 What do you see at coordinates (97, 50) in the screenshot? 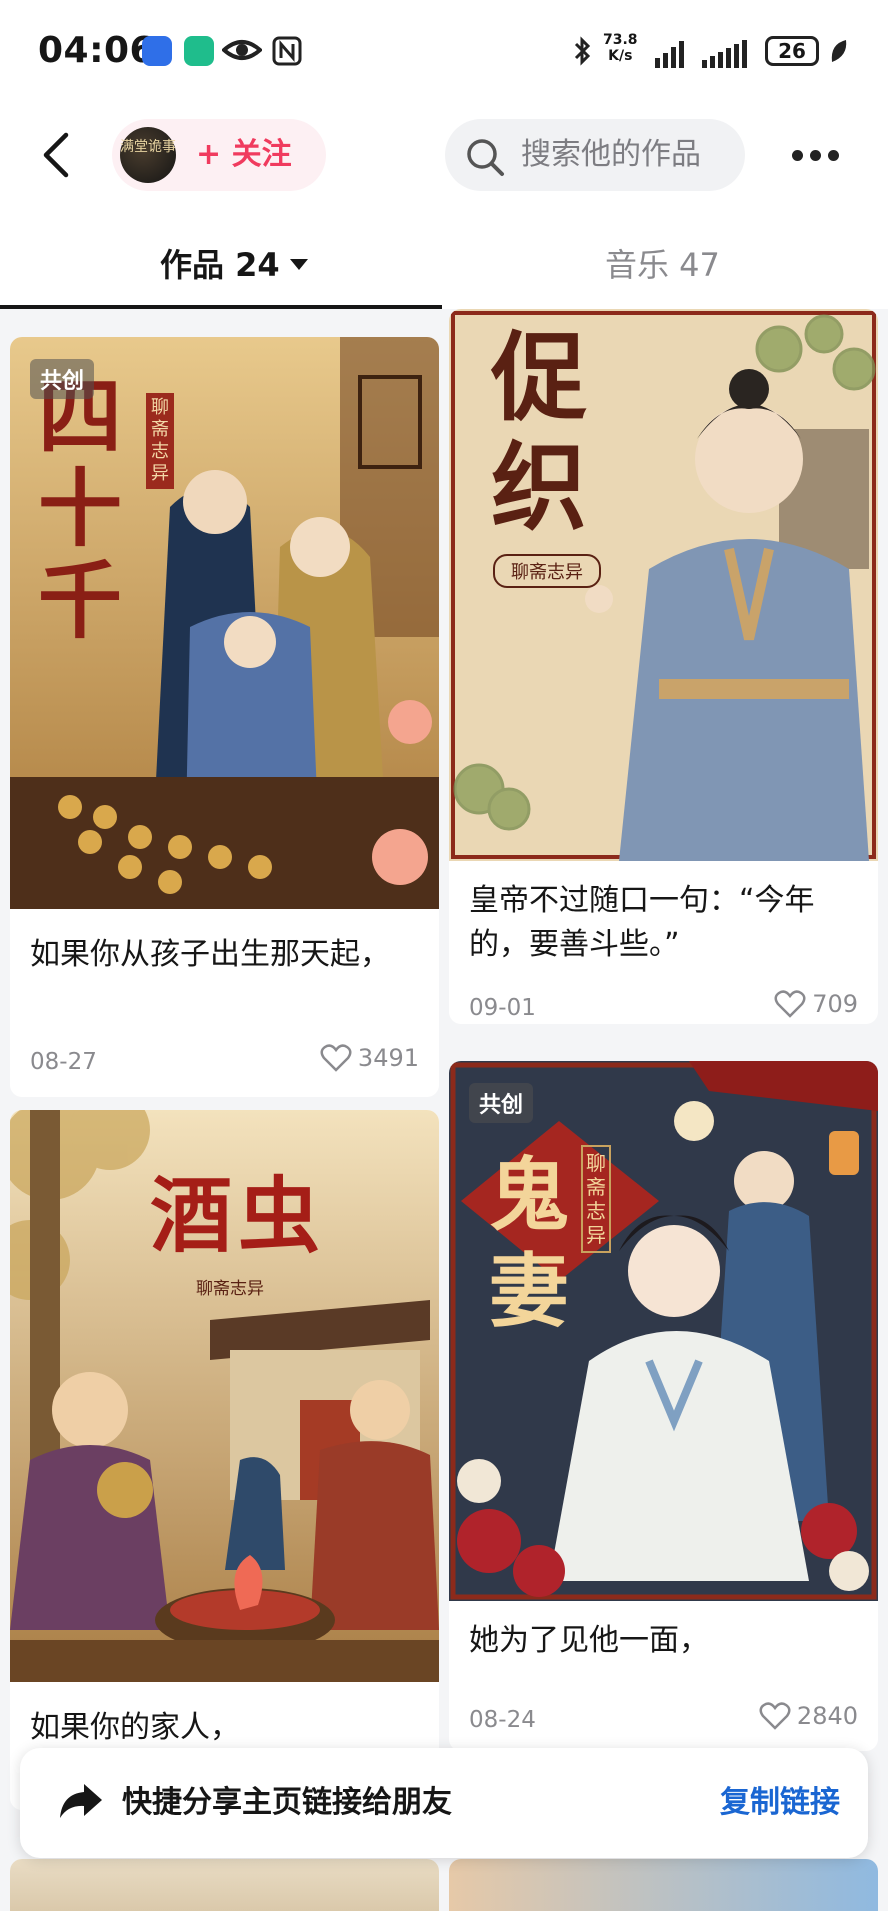
I see `status-time: 04:06` at bounding box center [97, 50].